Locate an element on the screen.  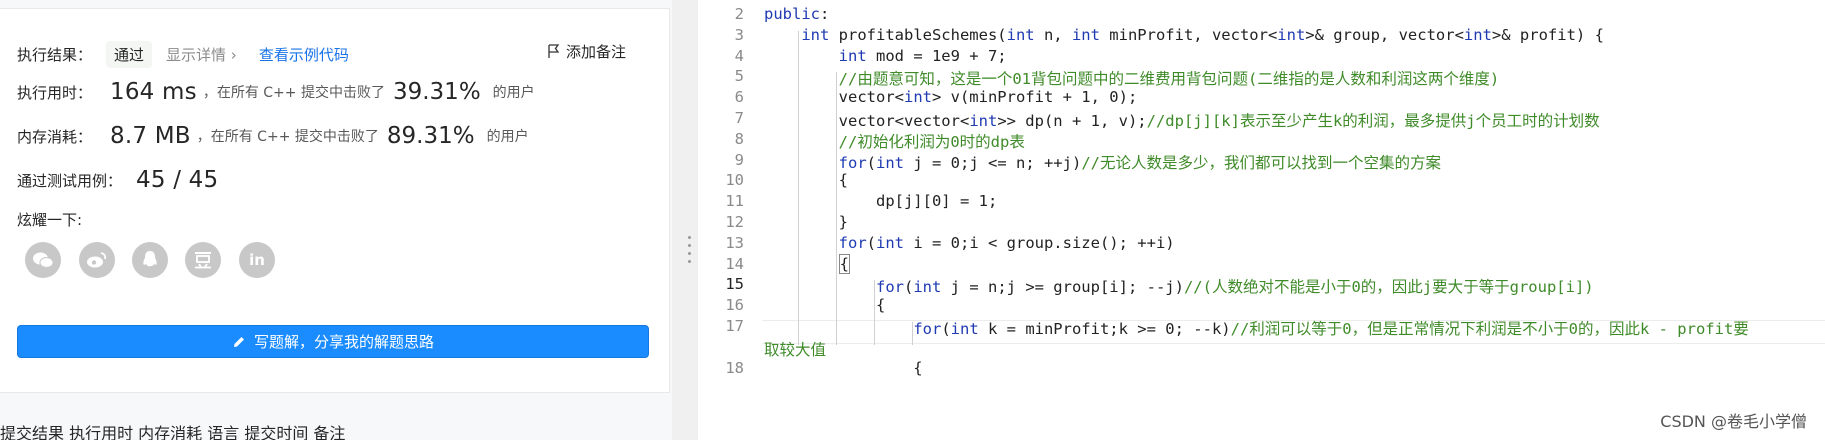
result-row: 执行结果： 通过 显示详情 › 查看示例代码 is located at coordinates (183, 54).